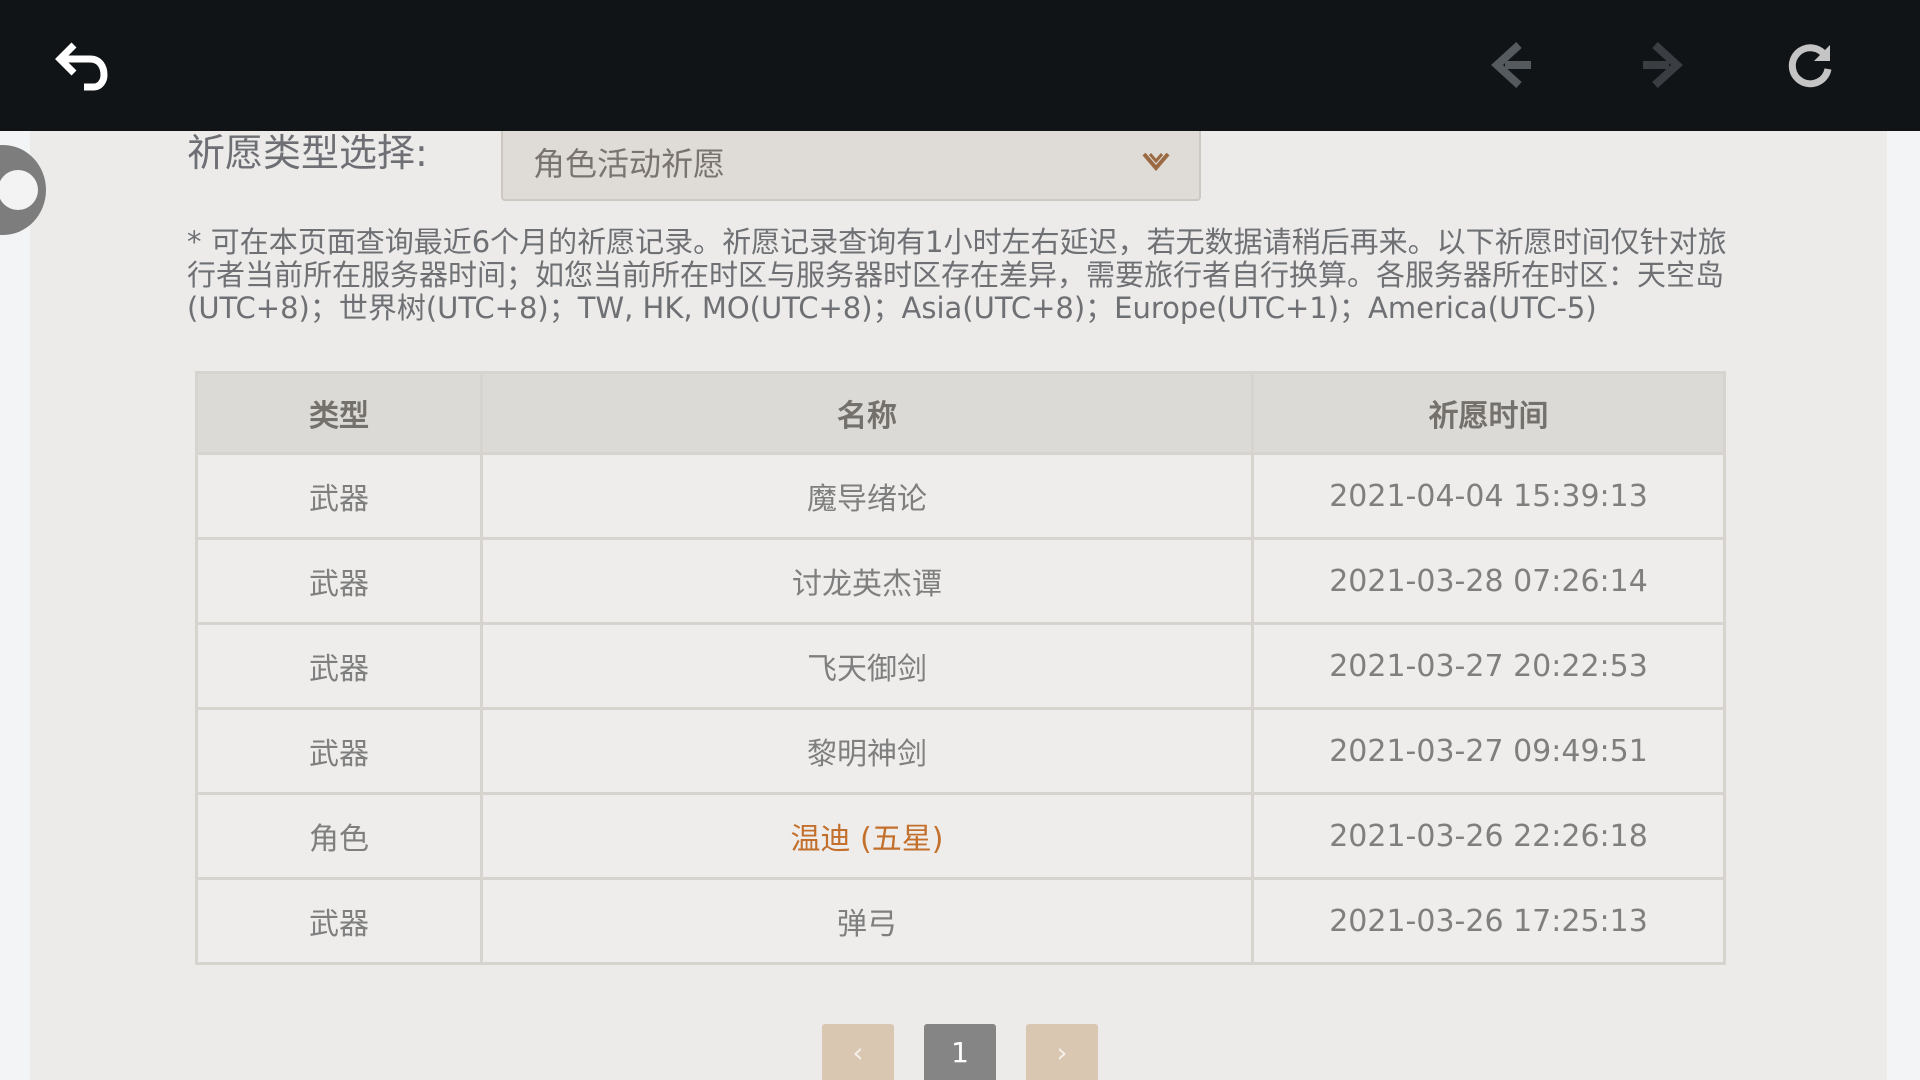 The width and height of the screenshot is (1920, 1080). I want to click on row-name-cell: 飞天御剑, so click(867, 666).